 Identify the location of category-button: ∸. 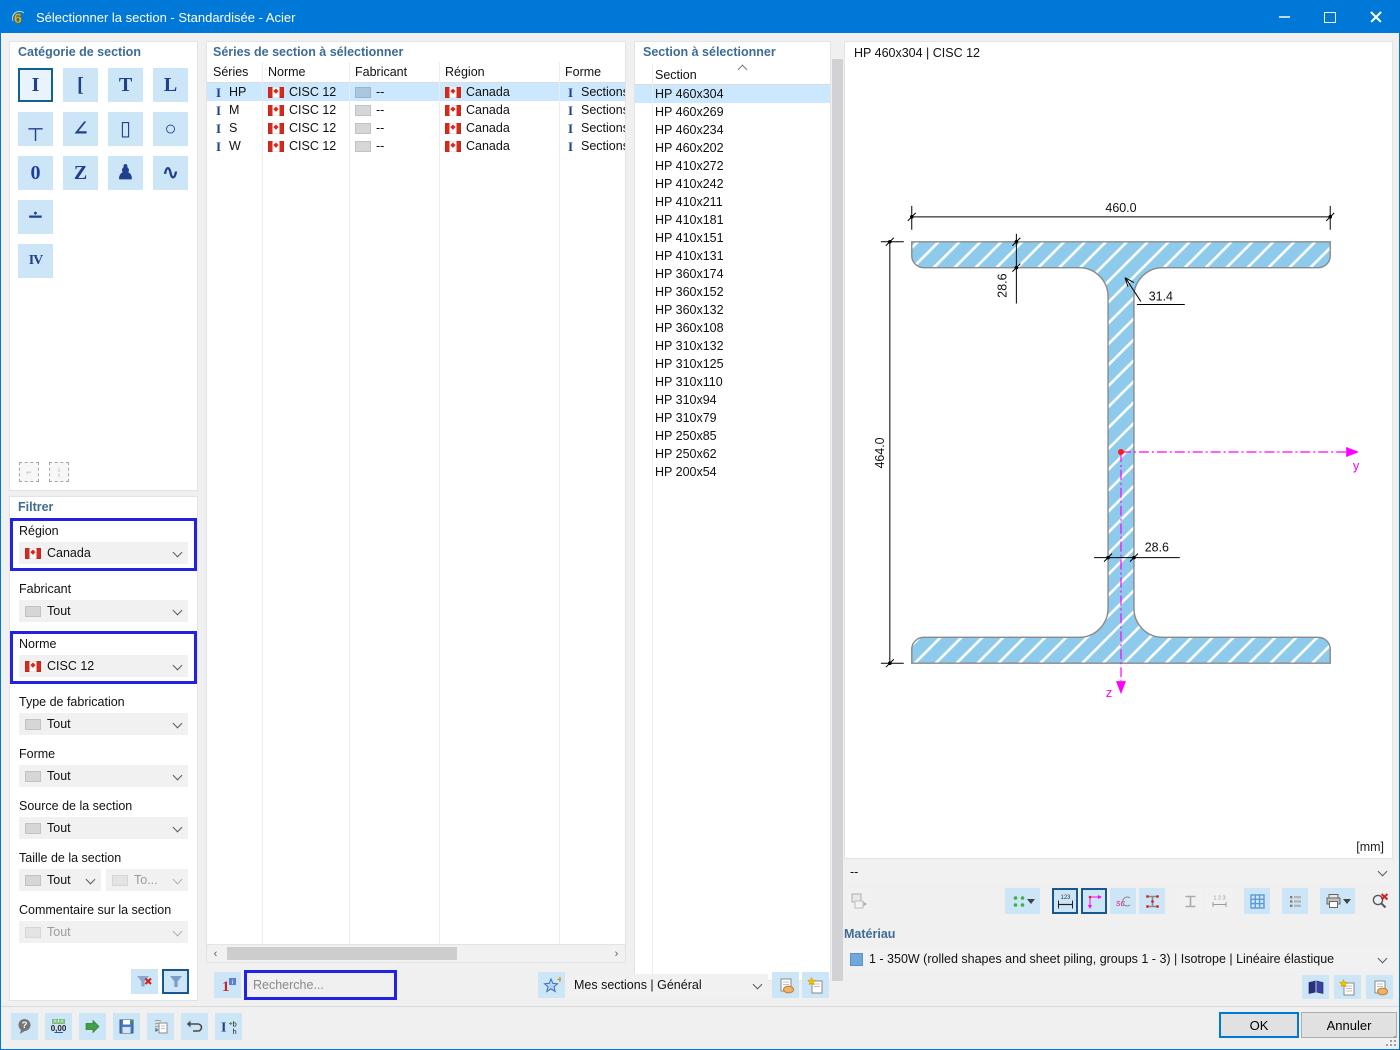
(35, 217).